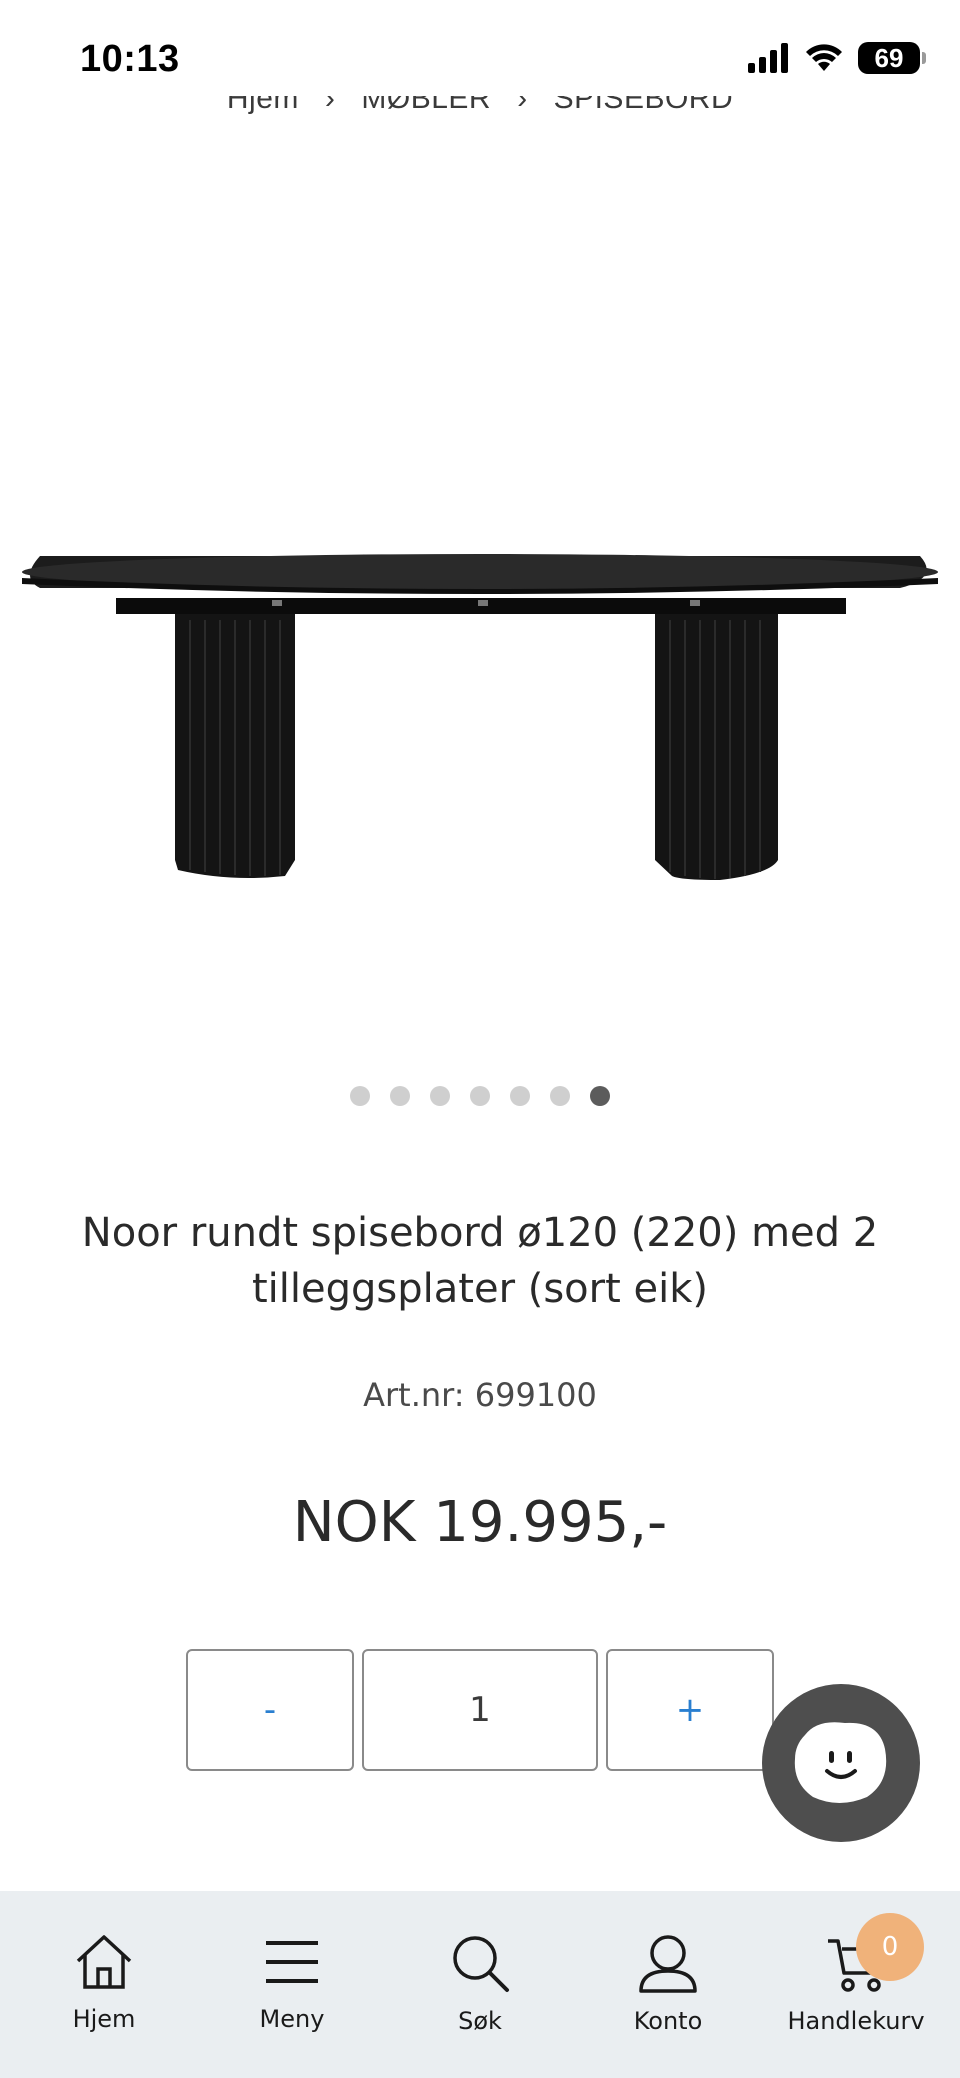 This screenshot has width=960, height=2078. Describe the element at coordinates (890, 1947) in the screenshot. I see `cart-count-badge: 0` at that location.